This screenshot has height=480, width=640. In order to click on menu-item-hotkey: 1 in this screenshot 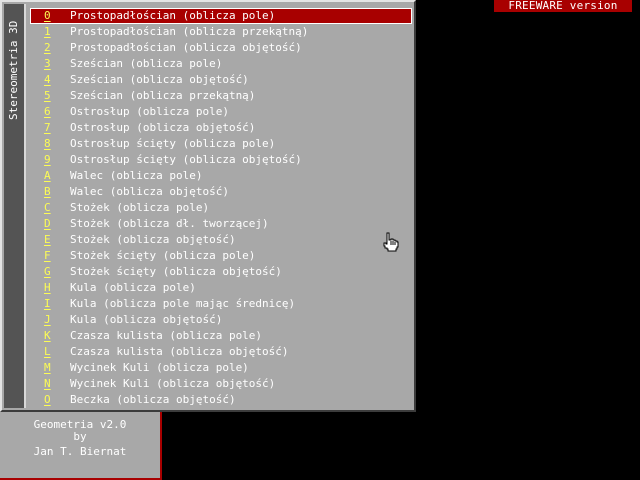, I will do `click(47, 31)`.